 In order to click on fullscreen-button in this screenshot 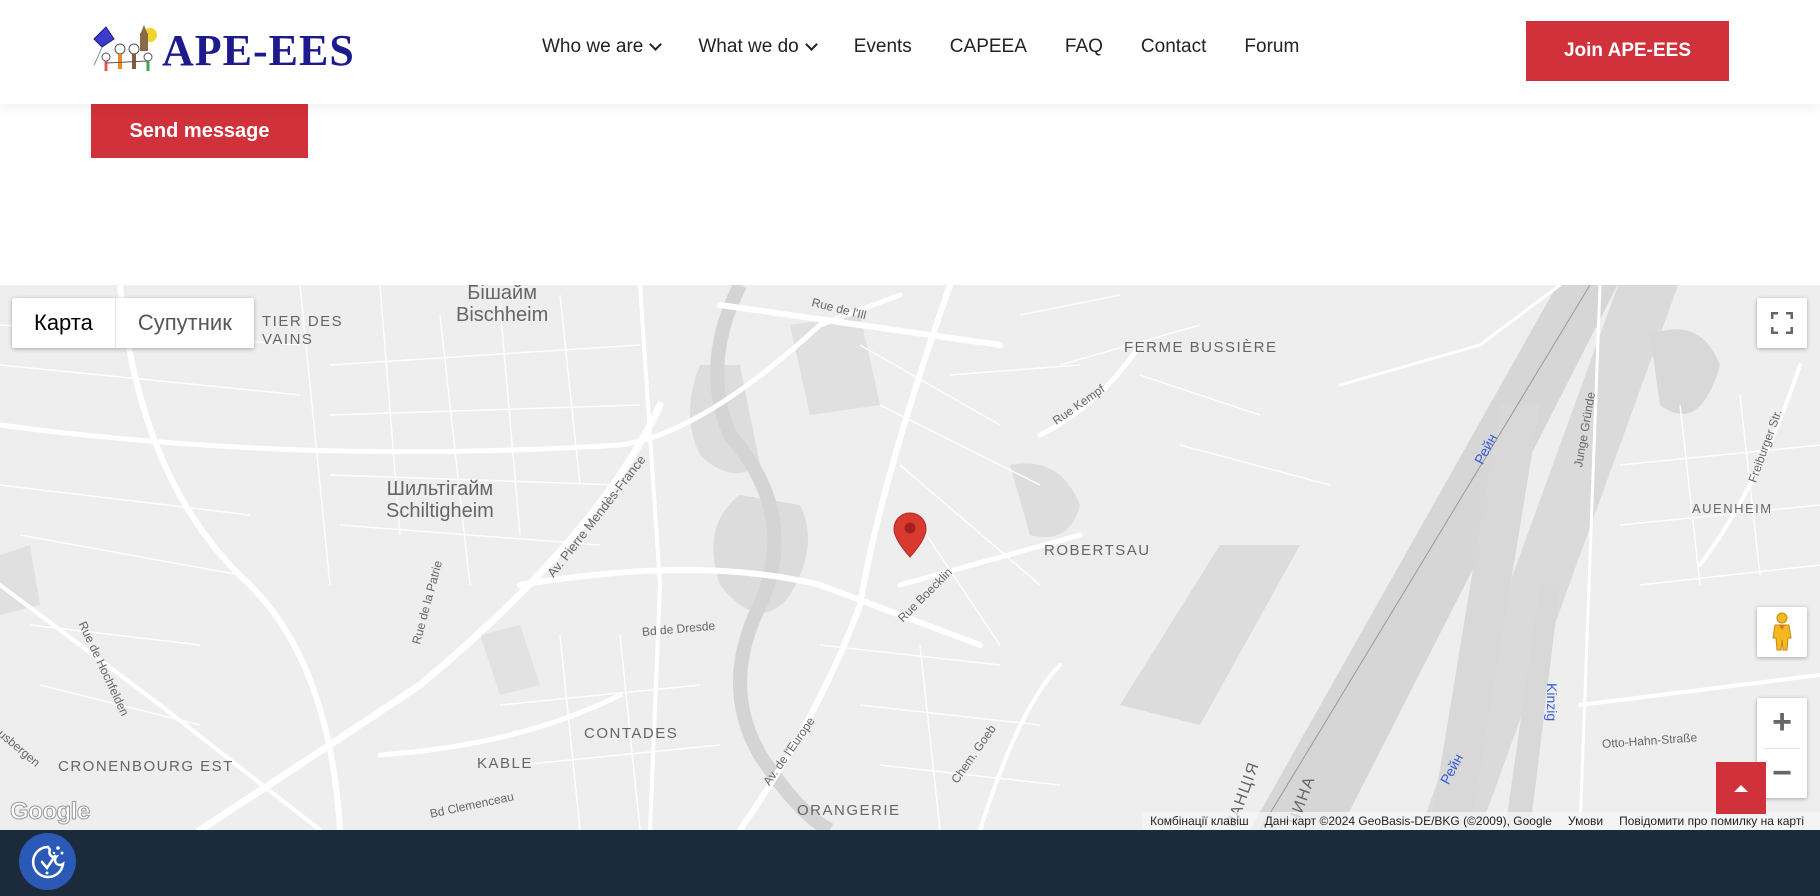, I will do `click(1782, 323)`.